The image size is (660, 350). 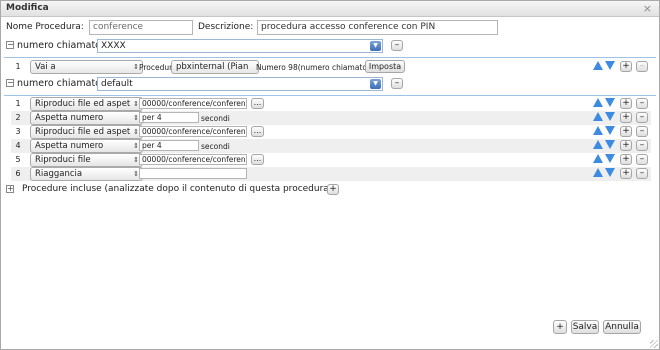 I want to click on name-label: Nome Procedura:, so click(x=45, y=27).